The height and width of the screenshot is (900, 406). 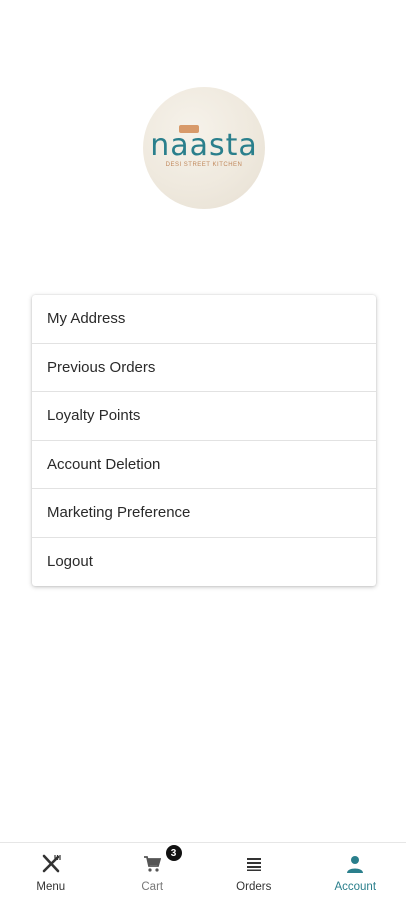 I want to click on cart-count-badge: 3, so click(x=173, y=853).